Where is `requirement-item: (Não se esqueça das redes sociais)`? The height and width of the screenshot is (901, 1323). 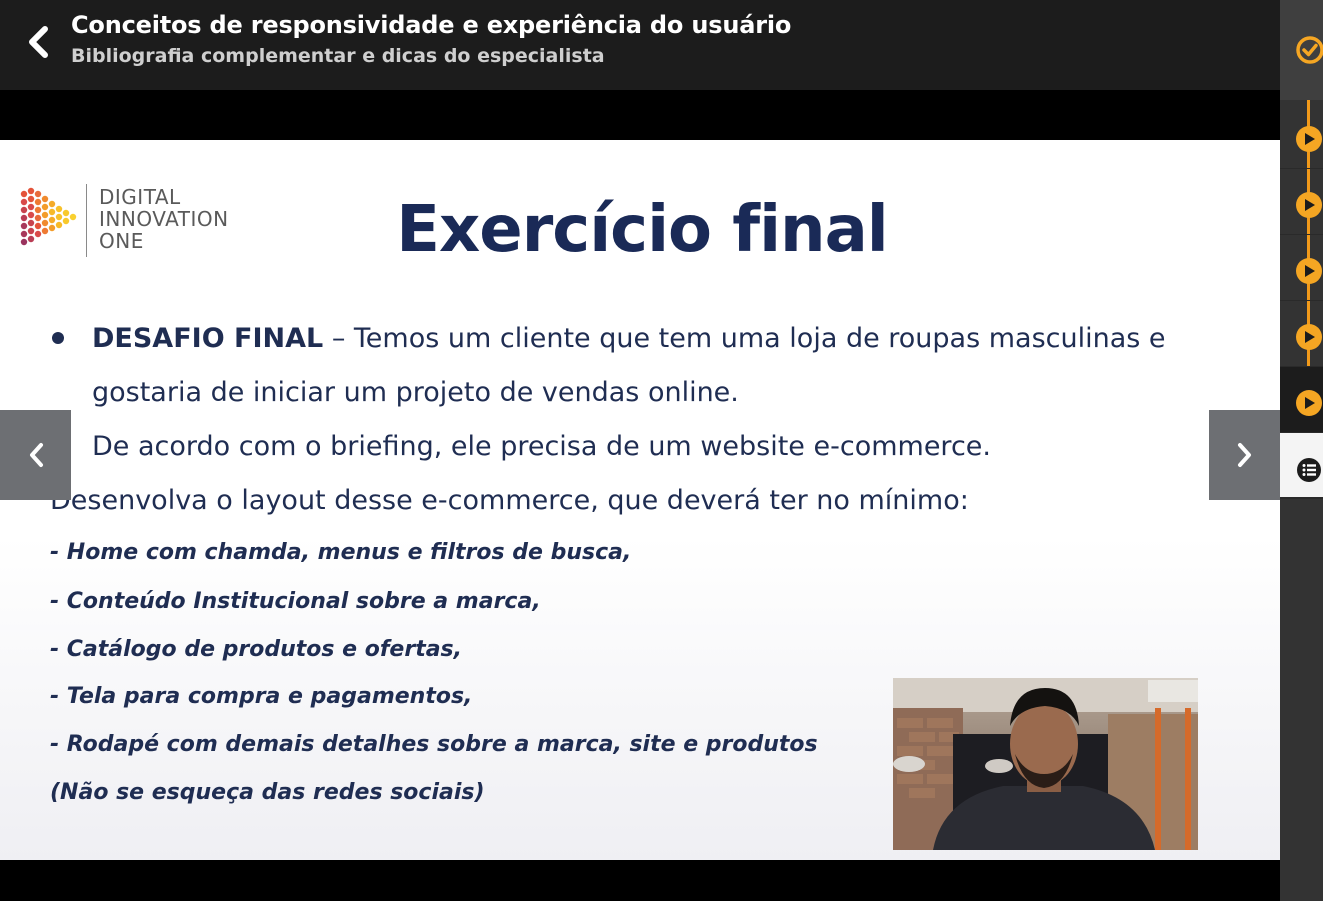 requirement-item: (Não se esqueça das redes sociais) is located at coordinates (267, 792).